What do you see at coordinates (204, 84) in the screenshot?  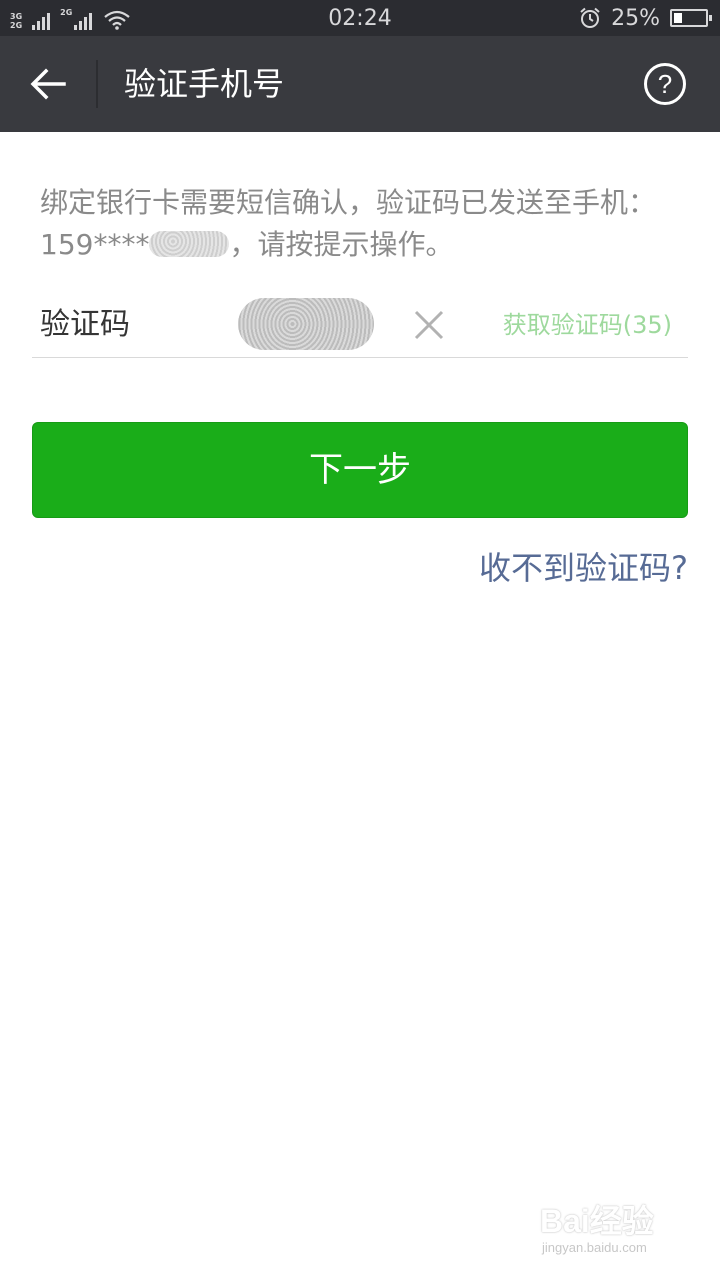 I see `page-title: 验证手机号` at bounding box center [204, 84].